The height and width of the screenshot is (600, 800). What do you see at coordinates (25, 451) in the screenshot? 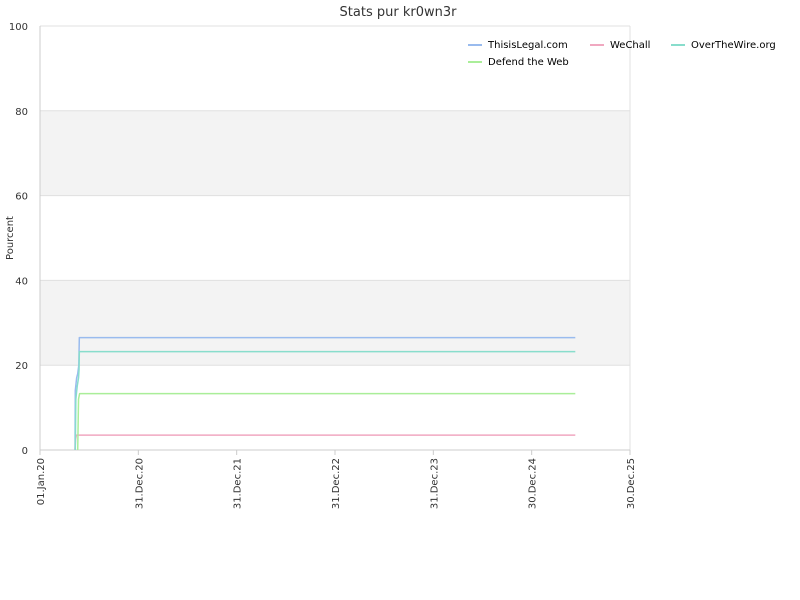
I see `y-tick-label: 0` at bounding box center [25, 451].